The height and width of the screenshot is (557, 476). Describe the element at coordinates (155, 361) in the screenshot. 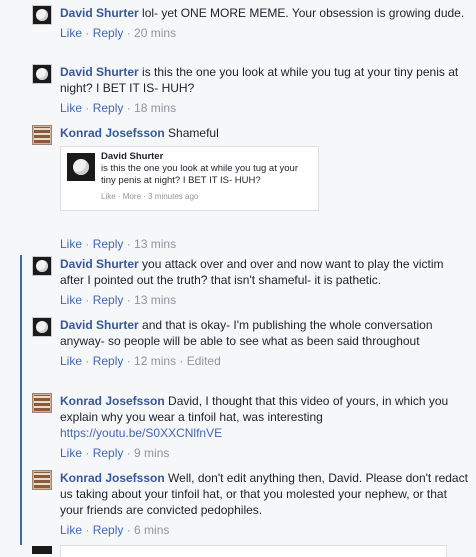

I see `comment-time: 12 mins` at that location.